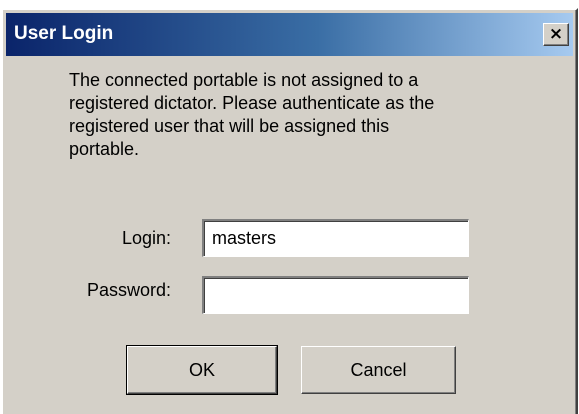 Image resolution: width=579 pixels, height=414 pixels. What do you see at coordinates (146, 238) in the screenshot?
I see `login-label: Login:` at bounding box center [146, 238].